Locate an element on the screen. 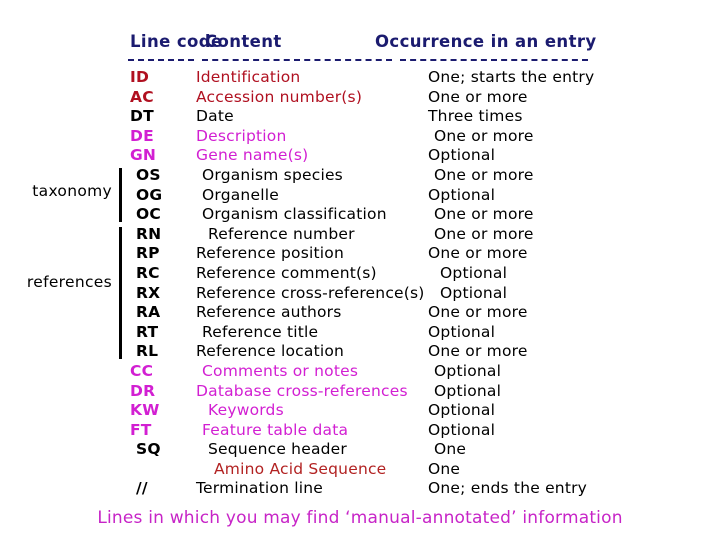  content-cell: Accession number(s) is located at coordinates (279, 96).